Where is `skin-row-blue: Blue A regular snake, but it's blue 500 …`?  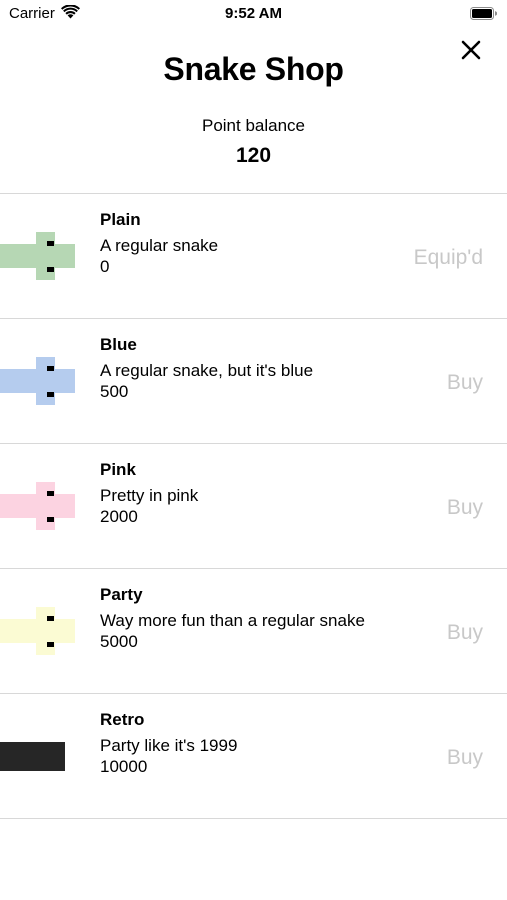 skin-row-blue: Blue A regular snake, but it's blue 500 … is located at coordinates (253, 381).